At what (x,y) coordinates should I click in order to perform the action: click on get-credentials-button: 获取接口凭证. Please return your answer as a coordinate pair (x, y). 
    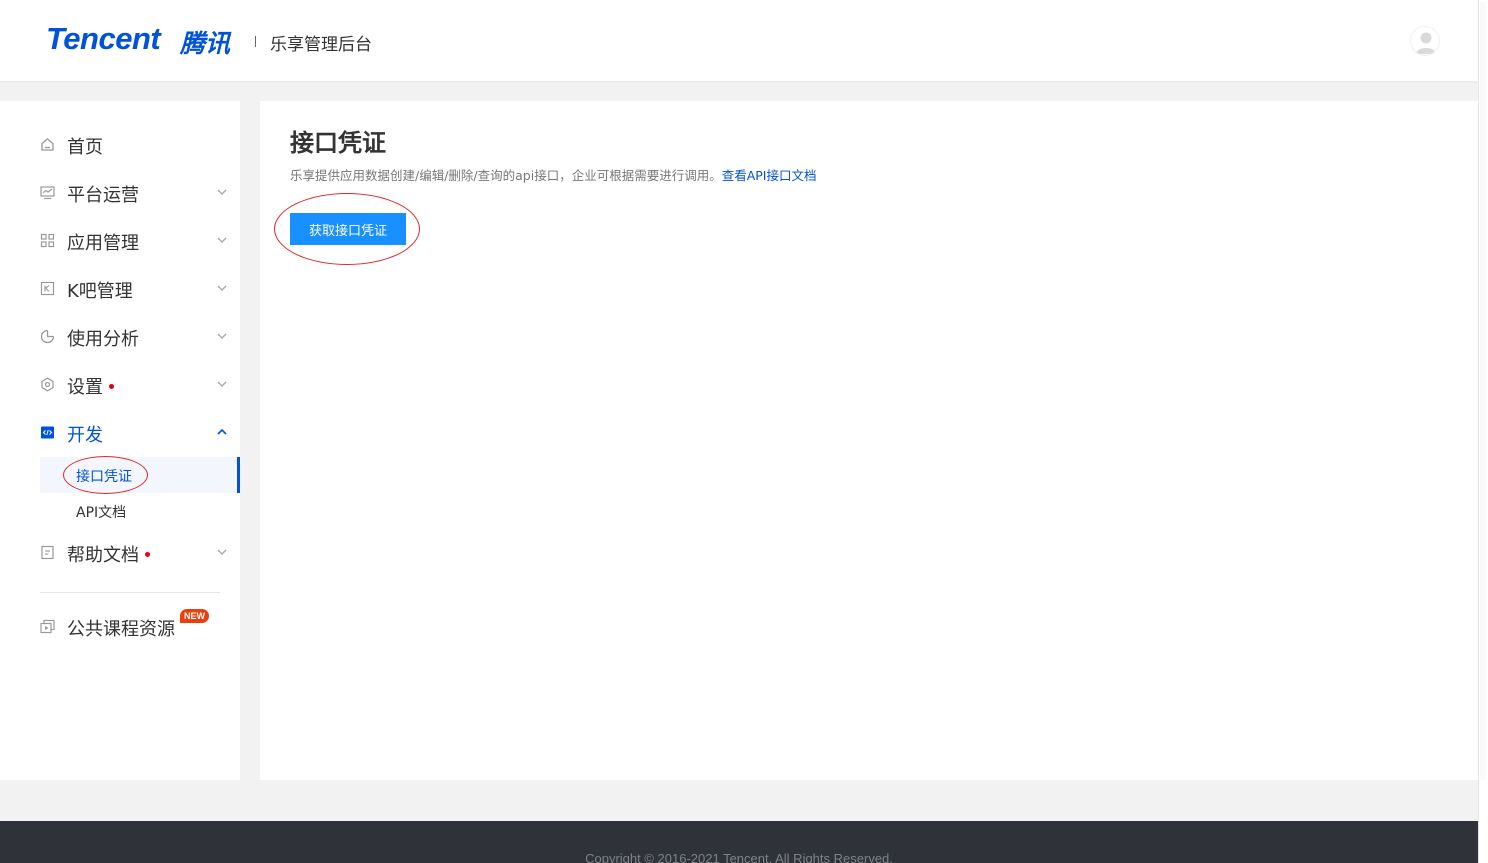
    Looking at the image, I should click on (348, 229).